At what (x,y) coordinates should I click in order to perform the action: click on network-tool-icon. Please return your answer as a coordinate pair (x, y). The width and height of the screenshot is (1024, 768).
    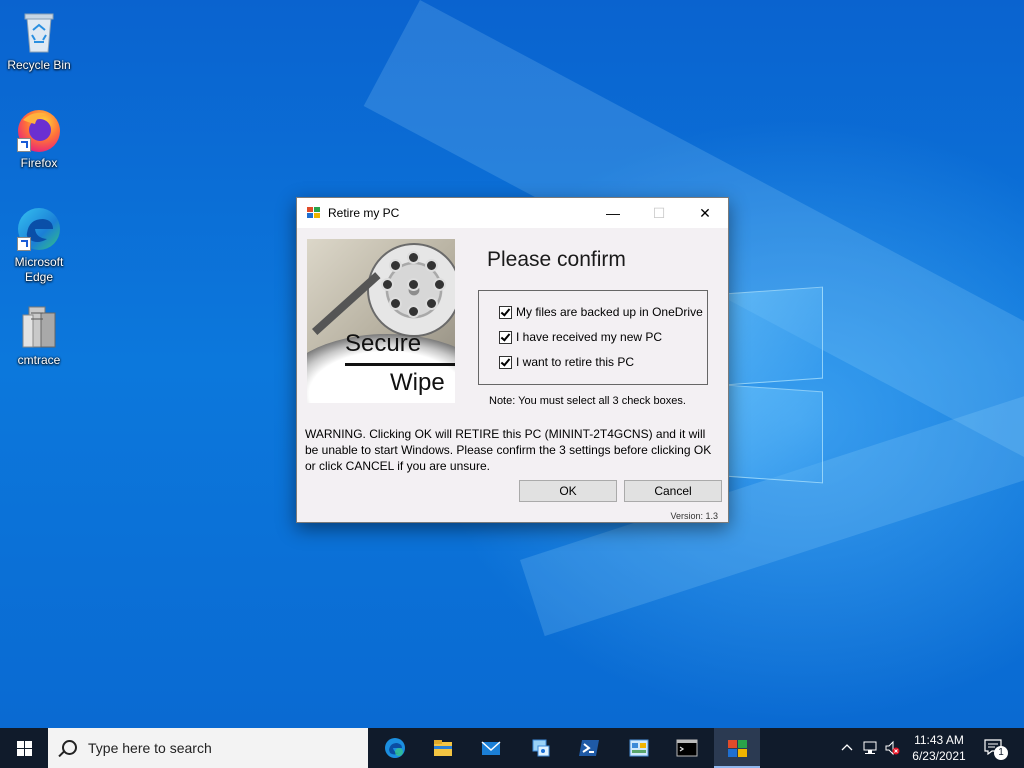
    Looking at the image, I should click on (541, 748).